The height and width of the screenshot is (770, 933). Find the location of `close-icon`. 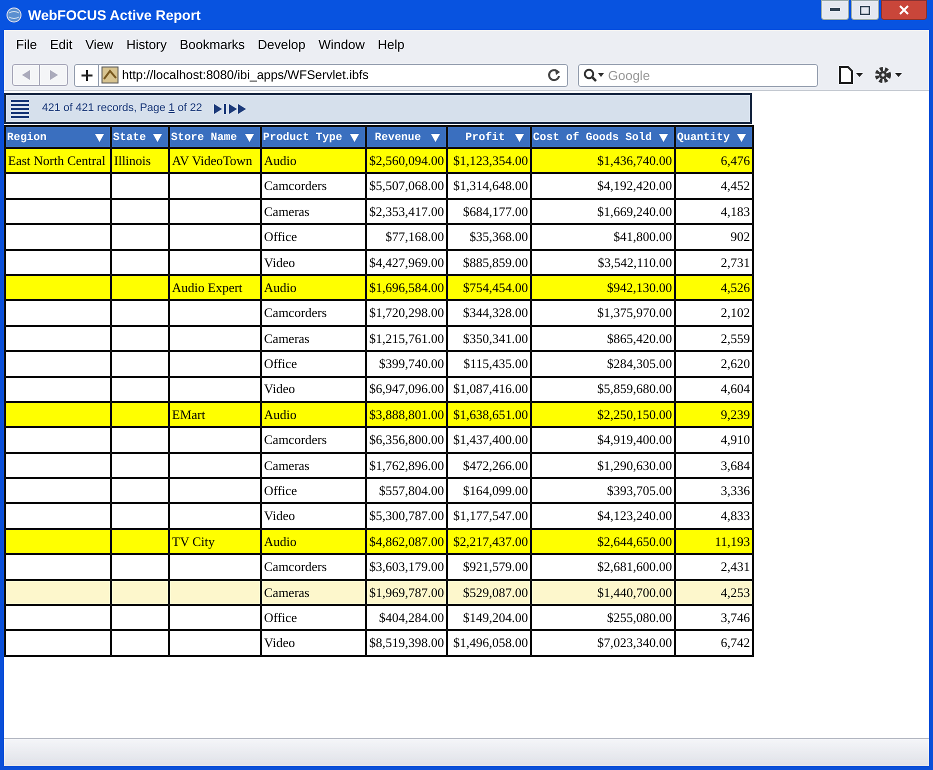

close-icon is located at coordinates (904, 10).